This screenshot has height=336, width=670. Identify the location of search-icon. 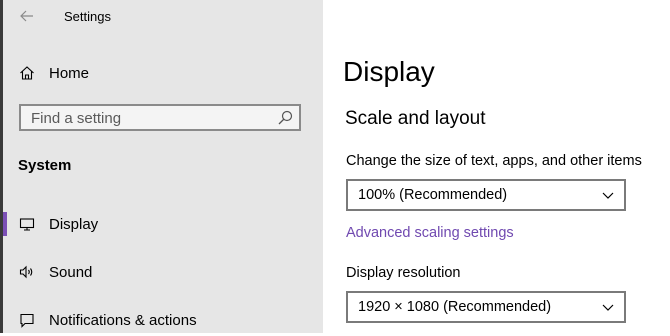
(285, 118).